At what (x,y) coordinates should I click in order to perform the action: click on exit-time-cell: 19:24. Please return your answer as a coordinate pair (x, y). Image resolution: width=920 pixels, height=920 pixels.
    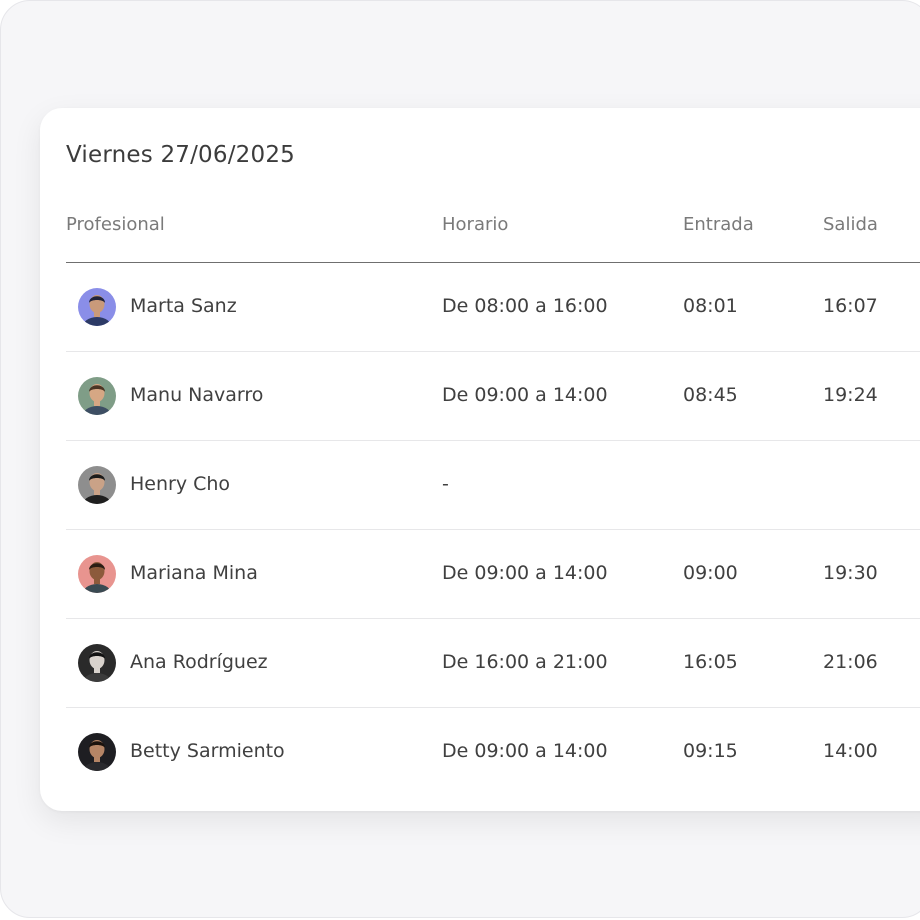
    Looking at the image, I should click on (850, 395).